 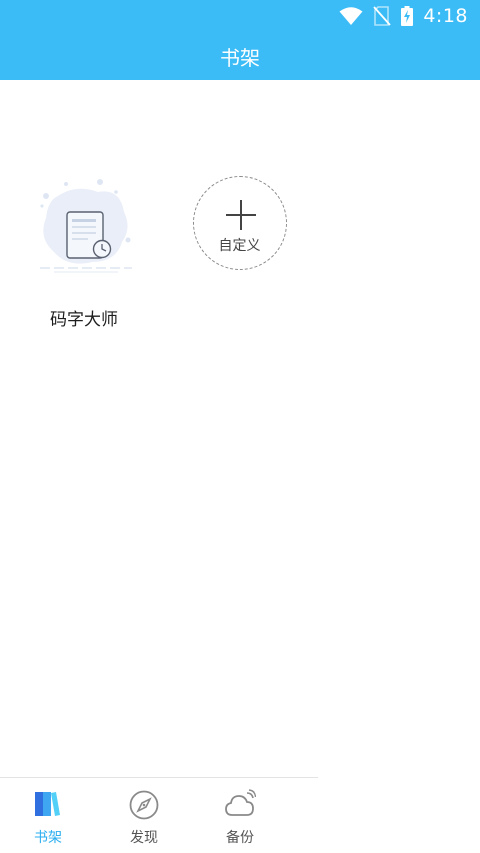 I want to click on nav-label-backup: 备份, so click(x=240, y=838).